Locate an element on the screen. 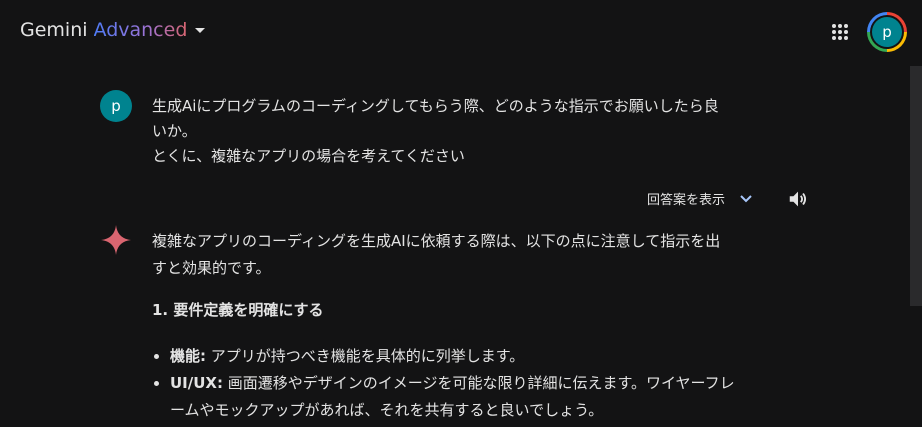  user-prompt-line: いか。 is located at coordinates (174, 131).